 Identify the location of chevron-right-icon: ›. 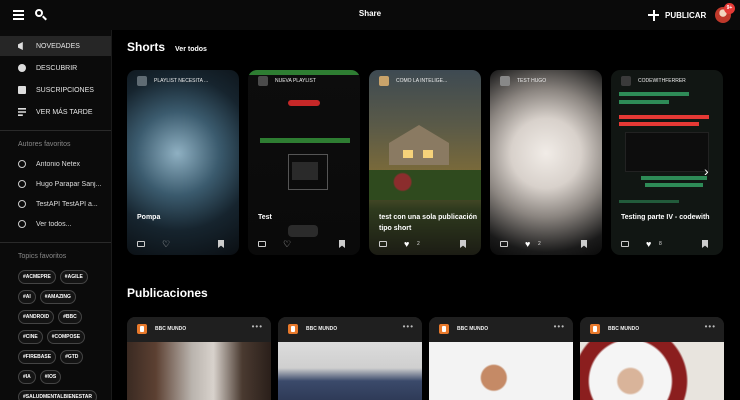
(706, 171).